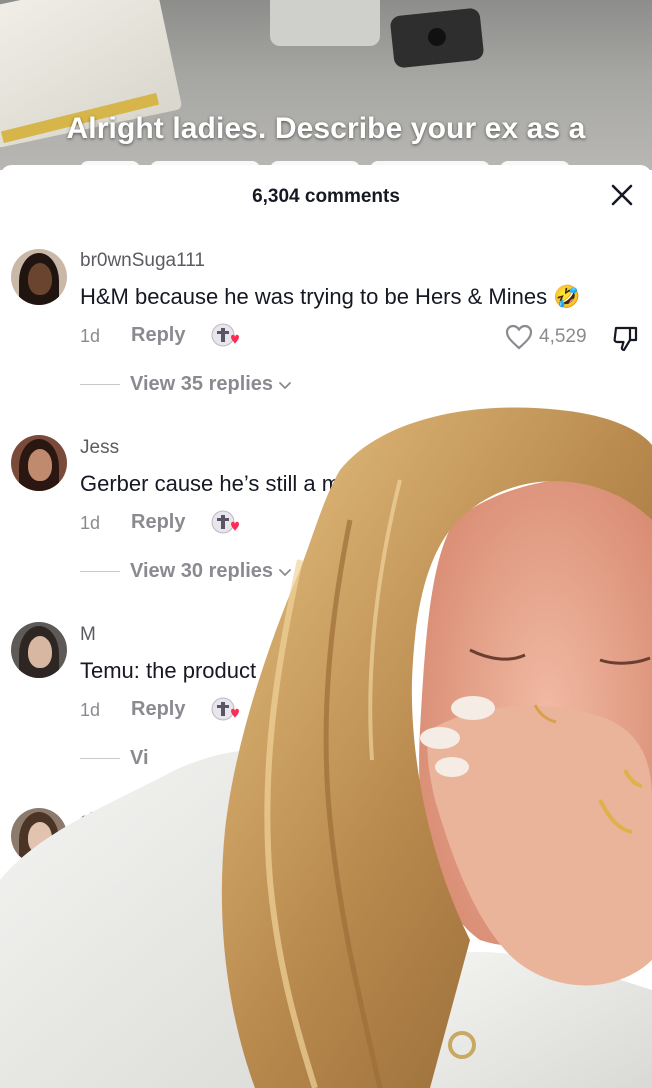 This screenshot has width=652, height=1088. I want to click on laughing-emoji-icon: 🤣, so click(567, 296).